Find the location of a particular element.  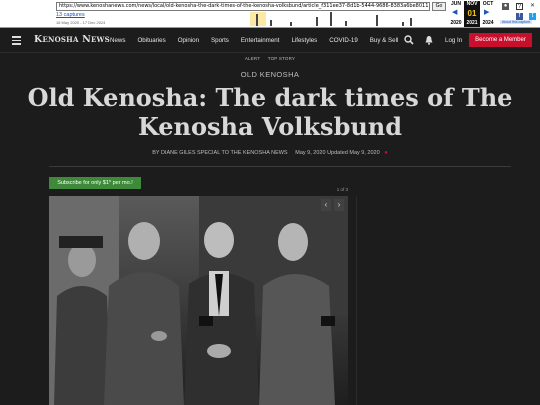

updated-date: Updated May 9, 2020 is located at coordinates (353, 153).